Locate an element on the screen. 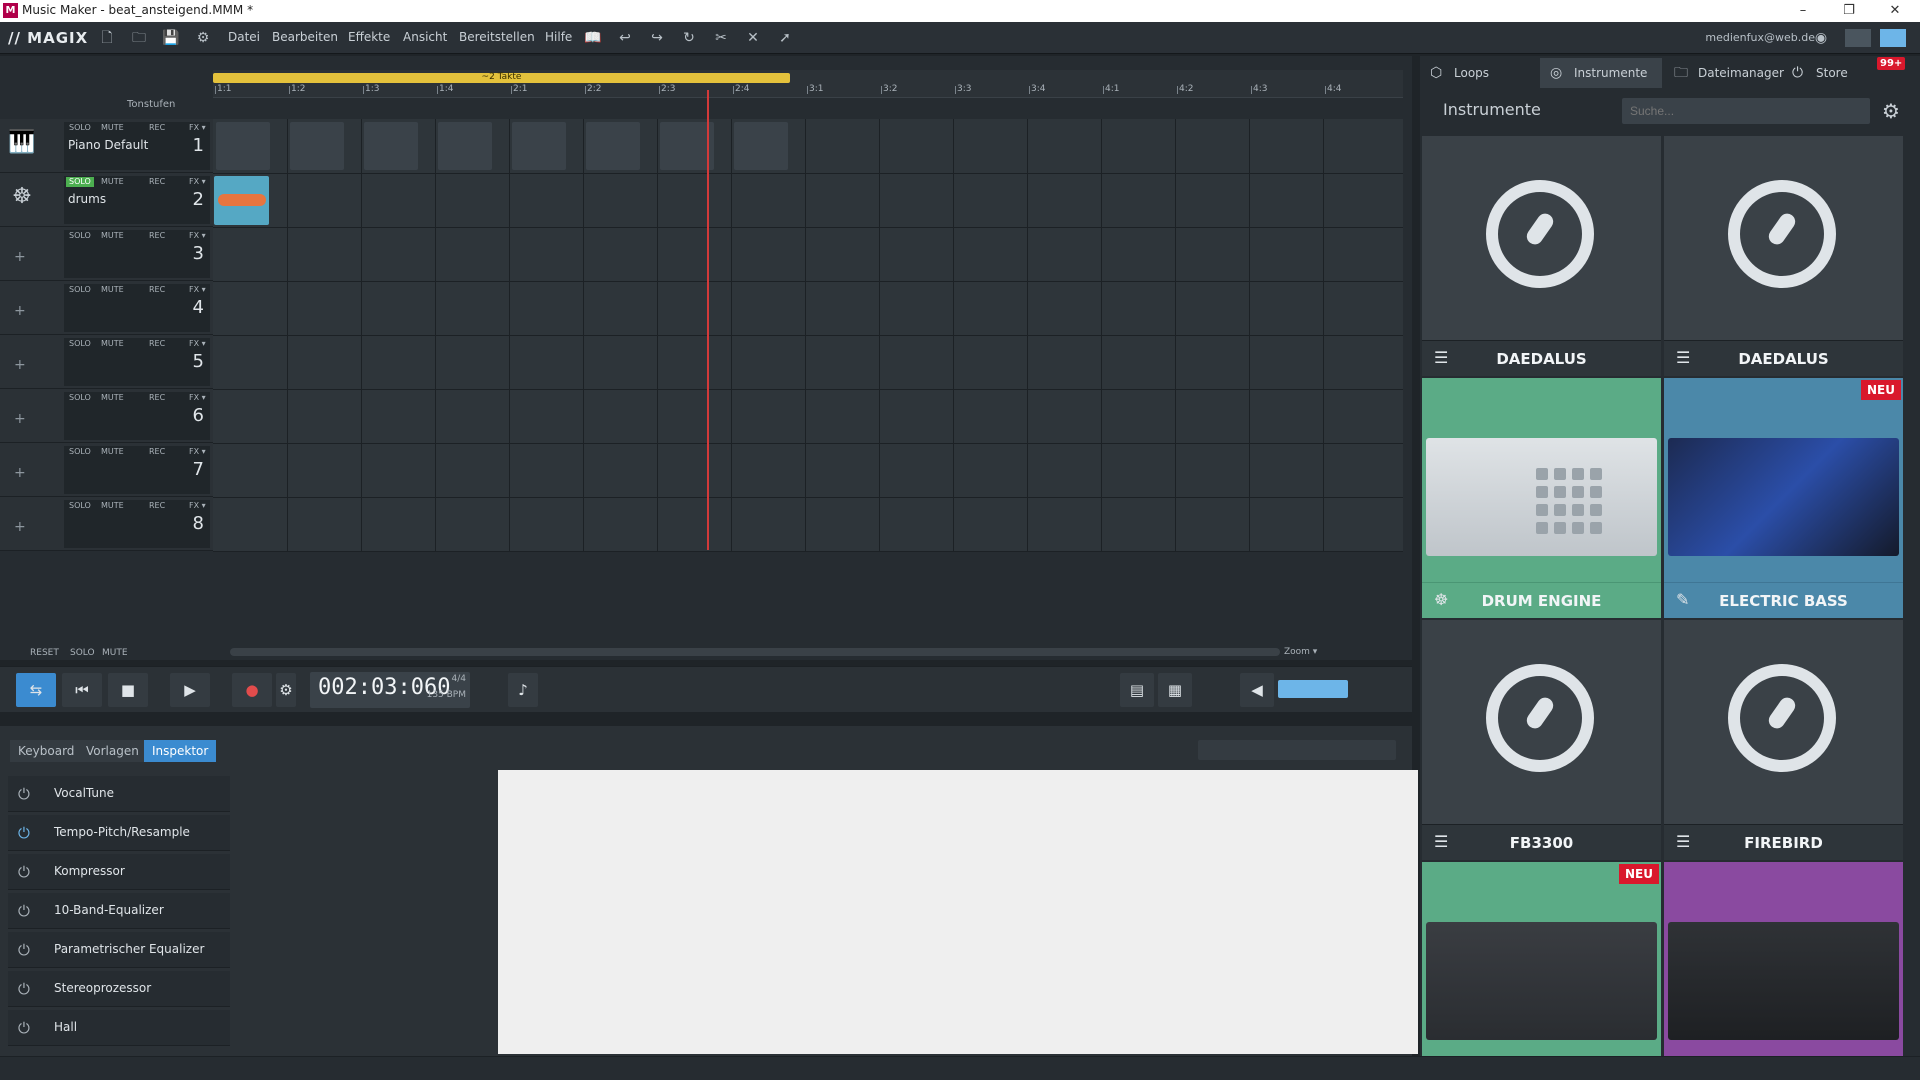 This screenshot has width=1920, height=1080. speaker-icon: ◀ is located at coordinates (1257, 690).